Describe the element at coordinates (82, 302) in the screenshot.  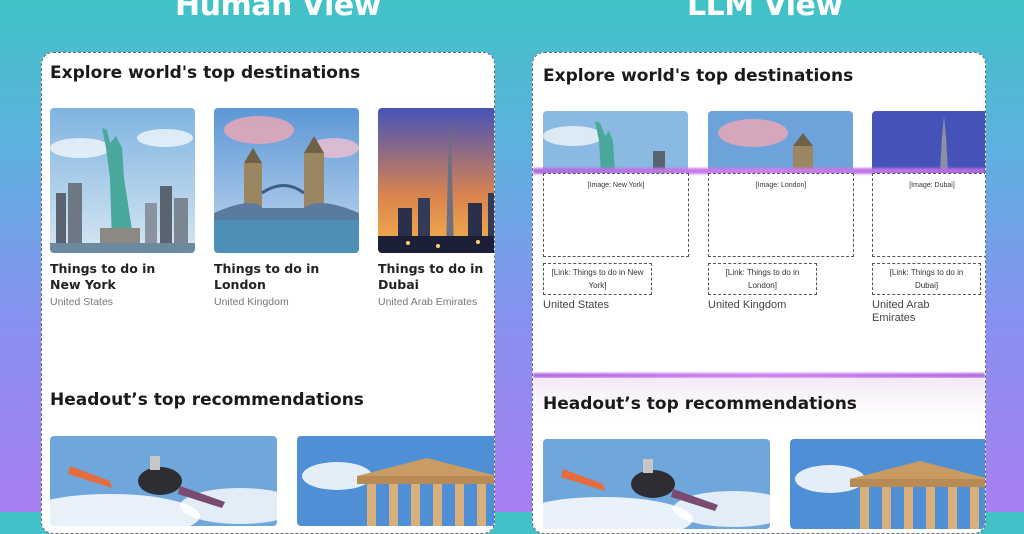
I see `card-country-new-york: United States` at that location.